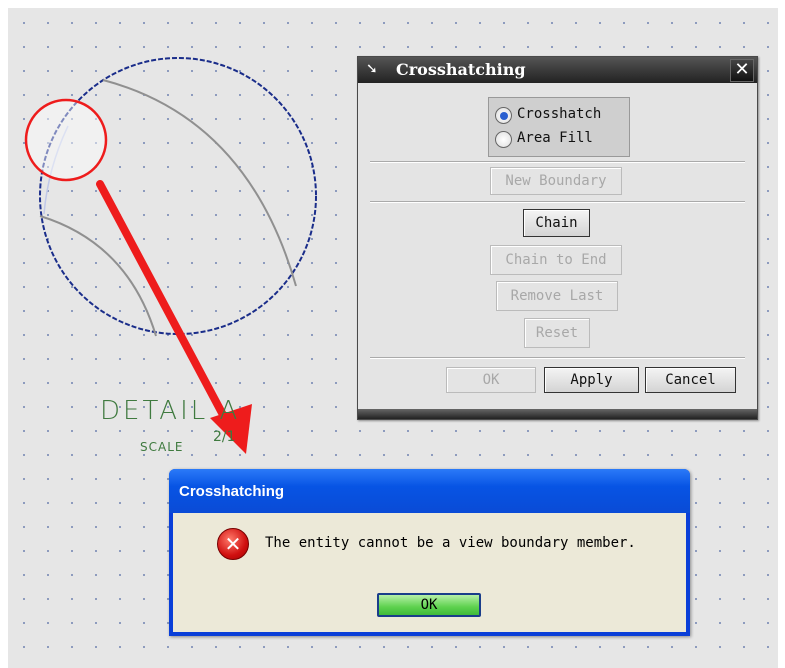 The width and height of the screenshot is (785, 668). Describe the element at coordinates (170, 411) in the screenshot. I see `detail-label: DETAIL A` at that location.